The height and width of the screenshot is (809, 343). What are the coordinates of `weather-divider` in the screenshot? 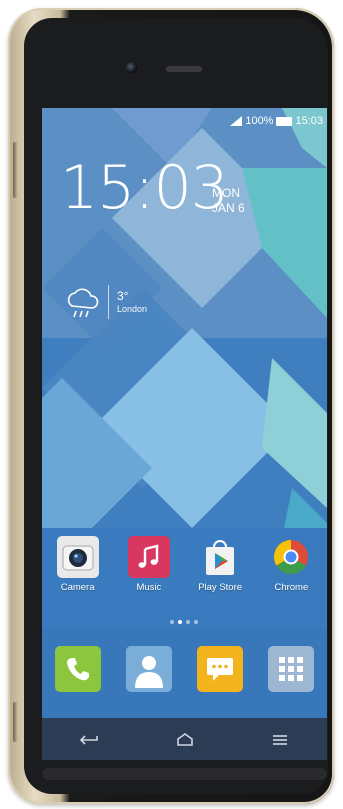 It's located at (108, 302).